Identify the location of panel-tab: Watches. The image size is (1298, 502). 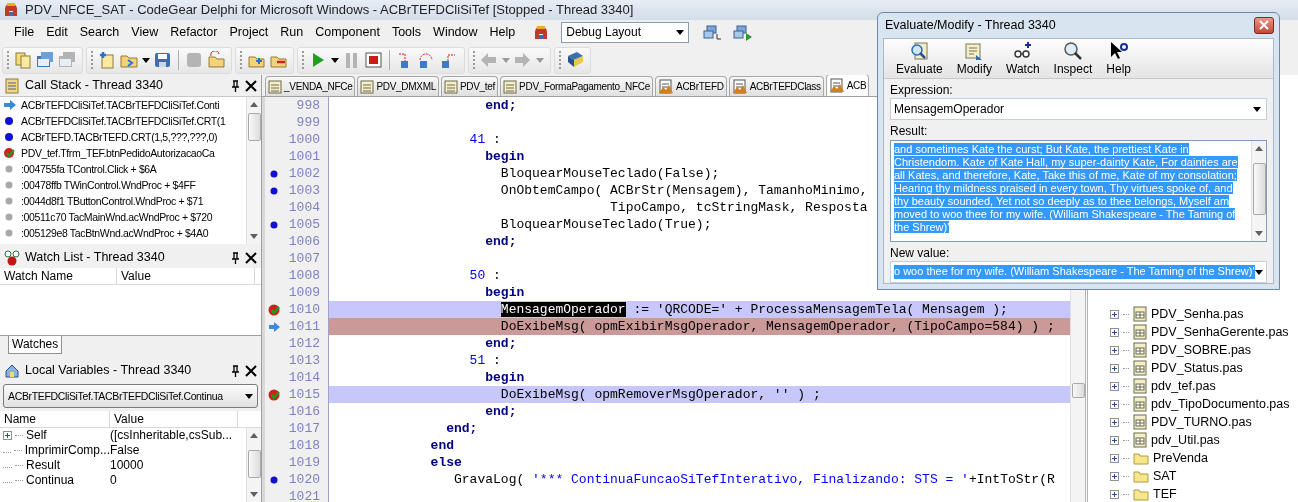
(35, 345).